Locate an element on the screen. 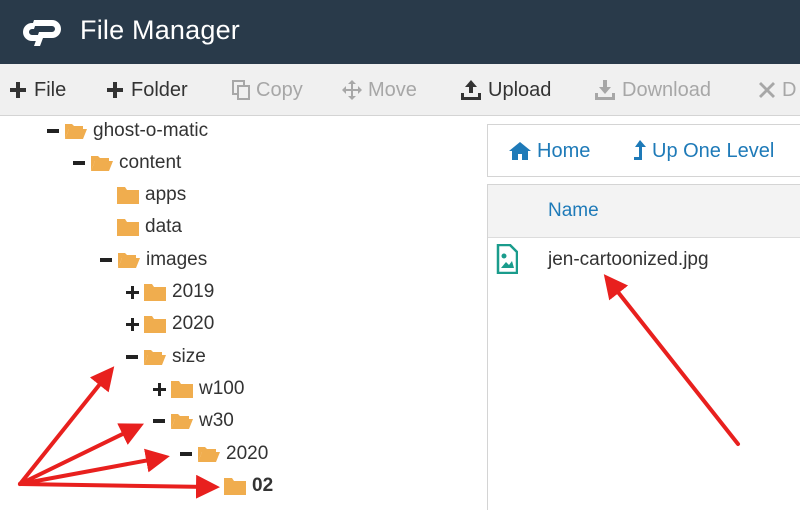  level-up-icon is located at coordinates (640, 150).